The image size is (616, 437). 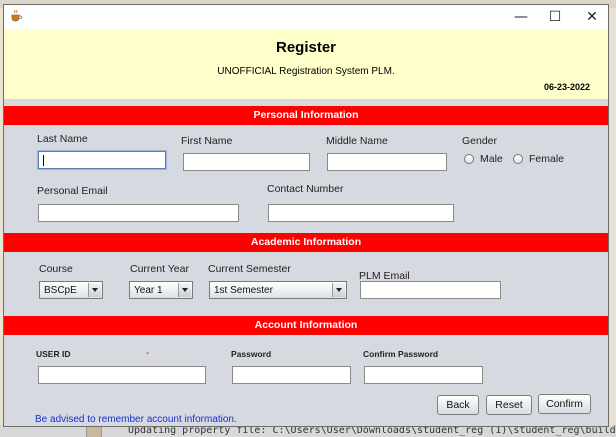 What do you see at coordinates (306, 115) in the screenshot?
I see `personal-info-header: Personal Information` at bounding box center [306, 115].